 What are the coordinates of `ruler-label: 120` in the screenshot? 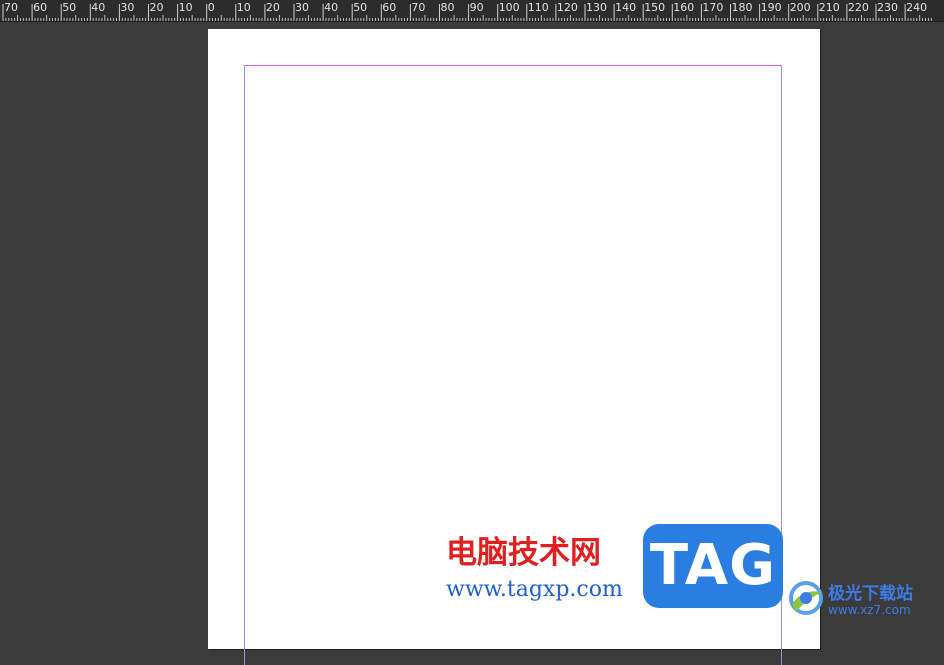 It's located at (567, 7).